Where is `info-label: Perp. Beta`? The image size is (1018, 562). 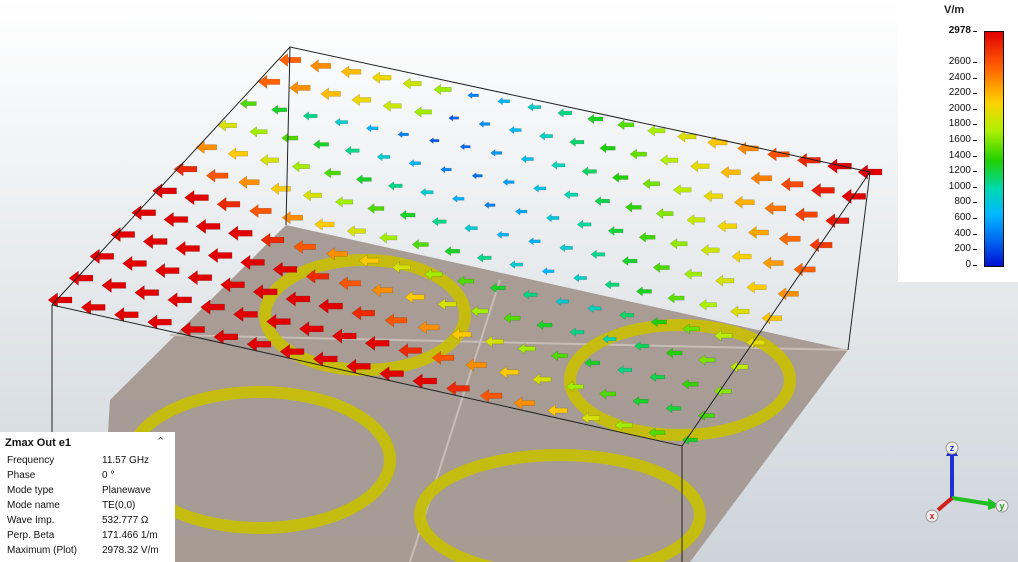
info-label: Perp. Beta is located at coordinates (31, 535).